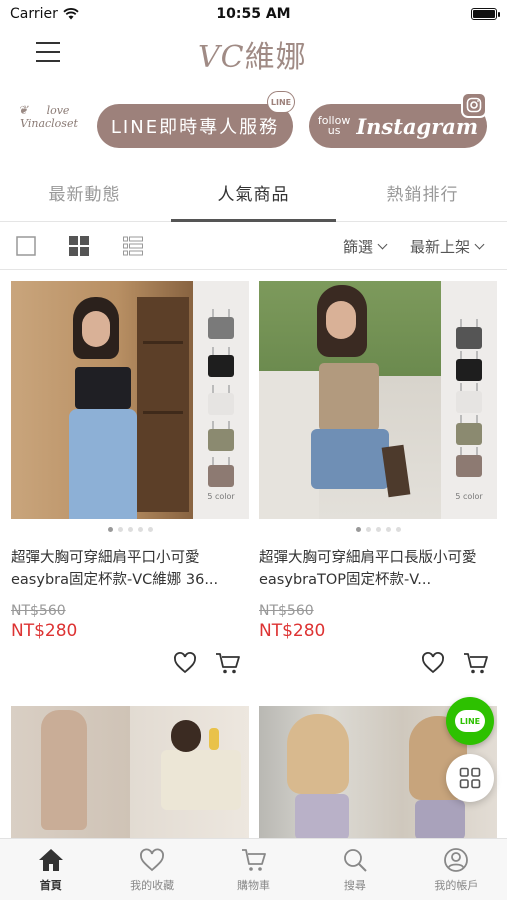 Image resolution: width=507 pixels, height=900 pixels. I want to click on leaf-icon: ❦, so click(23, 110).